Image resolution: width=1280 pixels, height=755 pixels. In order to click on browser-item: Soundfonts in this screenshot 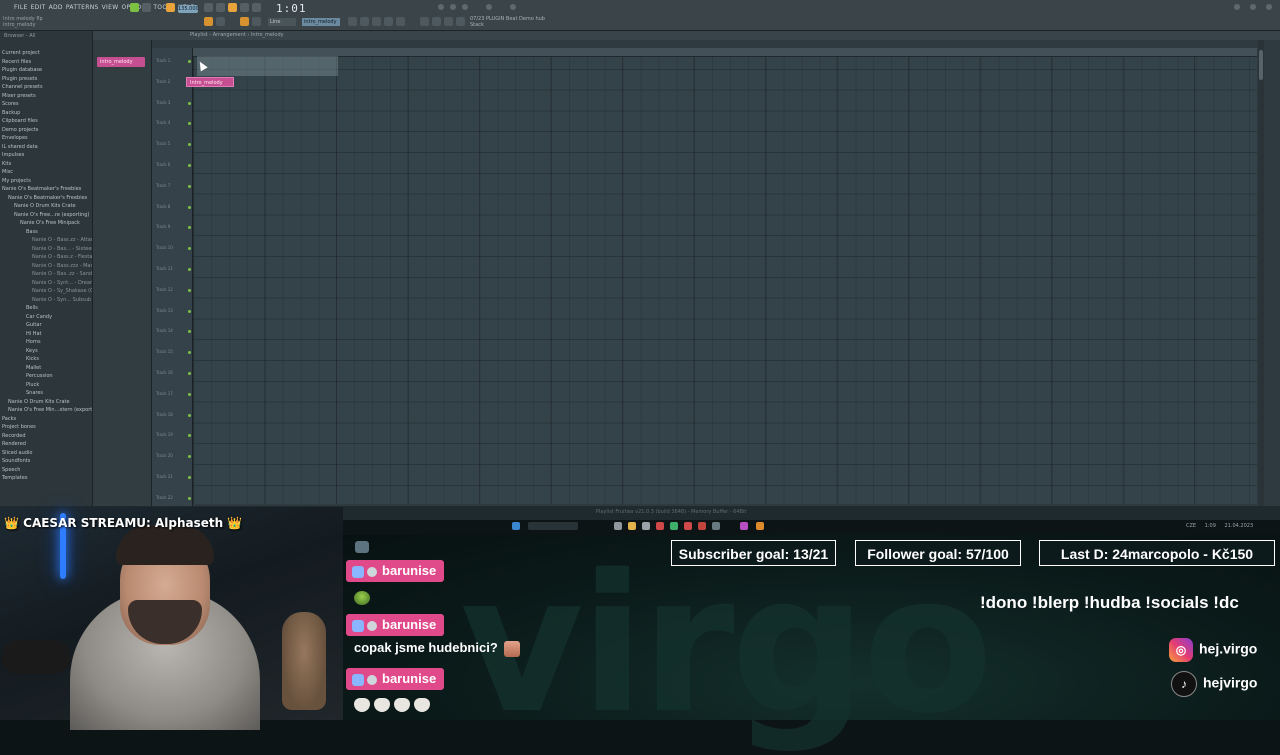, I will do `click(47, 461)`.